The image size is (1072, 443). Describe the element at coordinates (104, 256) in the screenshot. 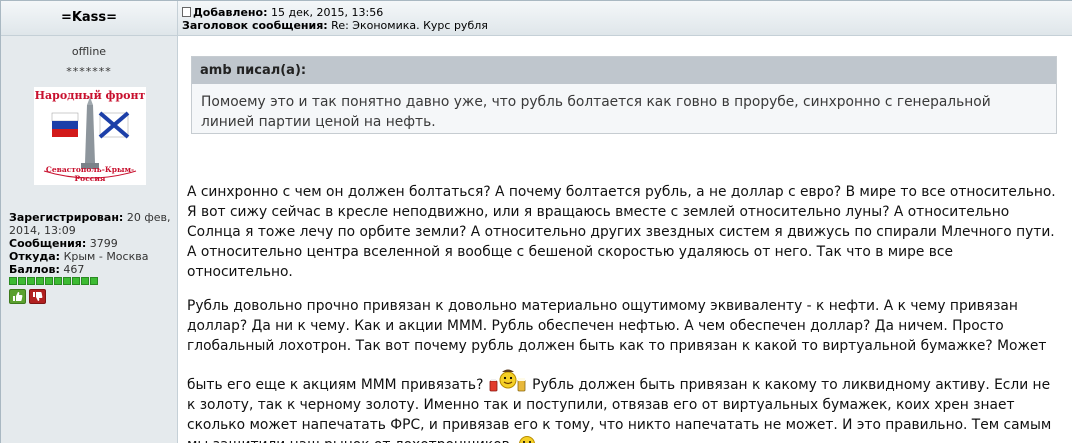

I see `location-value: Крым - Москва` at that location.